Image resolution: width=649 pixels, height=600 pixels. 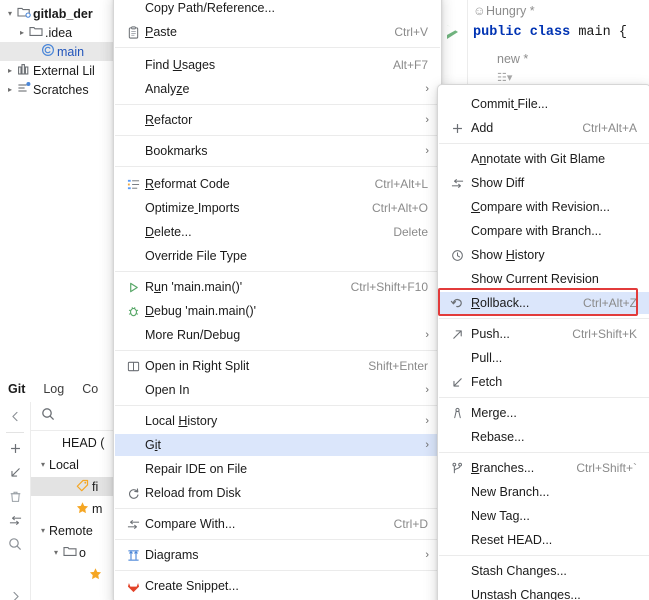 What do you see at coordinates (15, 496) in the screenshot?
I see `delete-icon` at bounding box center [15, 496].